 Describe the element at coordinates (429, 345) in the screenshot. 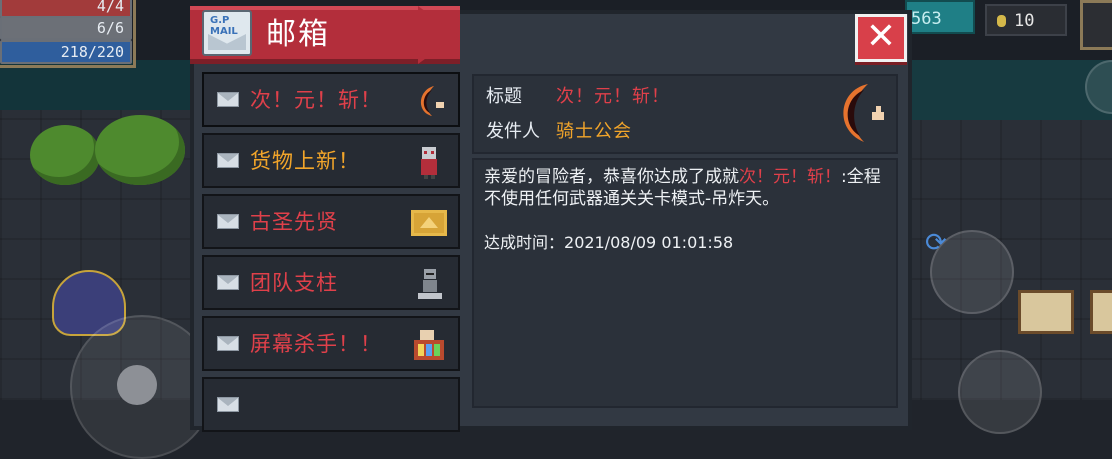

I see `slot-machine-icon` at that location.